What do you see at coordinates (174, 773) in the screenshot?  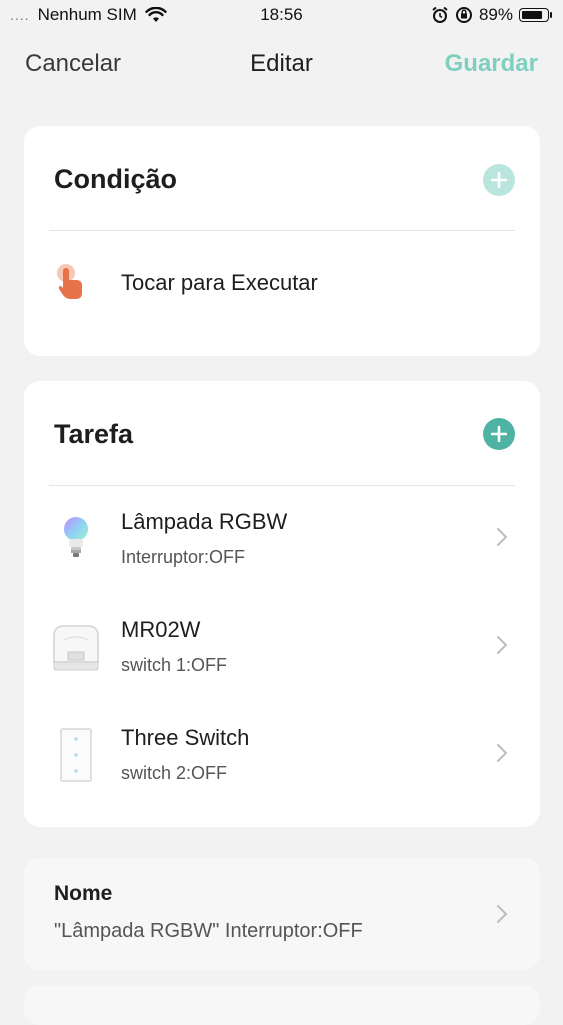 I see `task-action: switch 2:OFF` at bounding box center [174, 773].